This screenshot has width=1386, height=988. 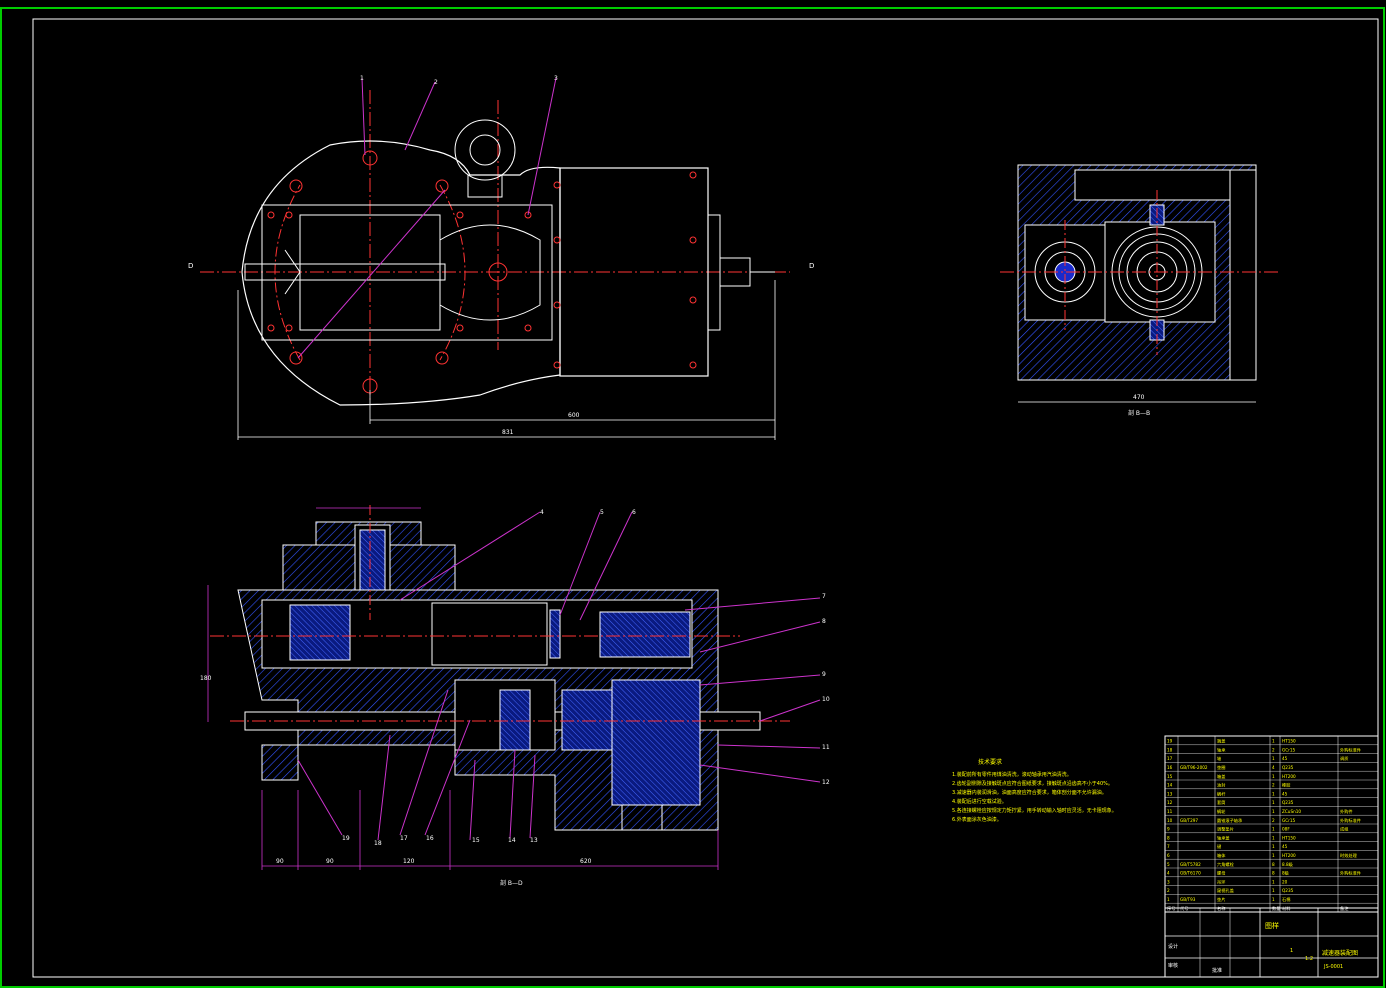 What do you see at coordinates (1170, 793) in the screenshot?
I see `bom-cell: 13` at bounding box center [1170, 793].